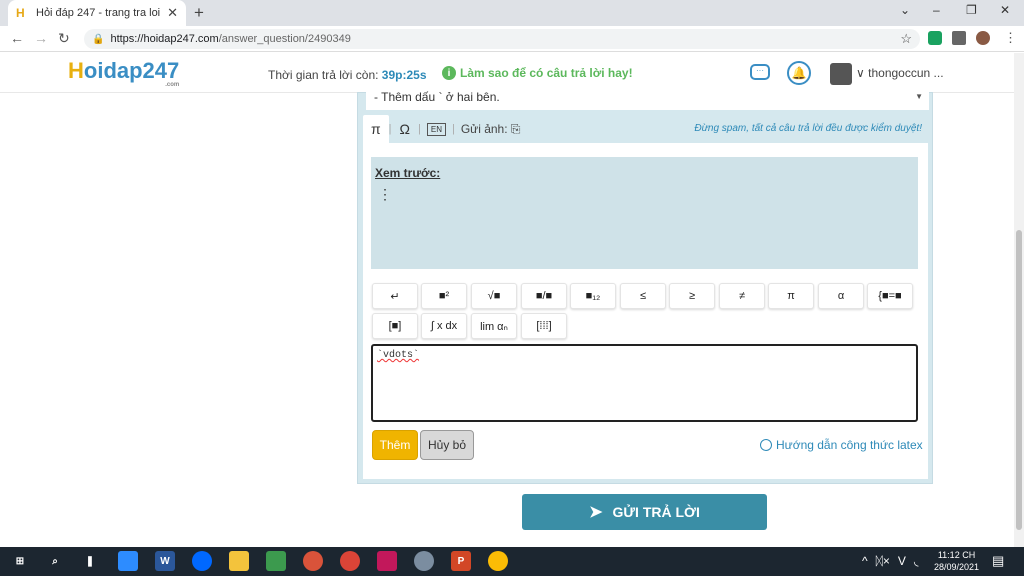  Describe the element at coordinates (1019, 380) in the screenshot. I see `scrollbar-thumb` at that location.